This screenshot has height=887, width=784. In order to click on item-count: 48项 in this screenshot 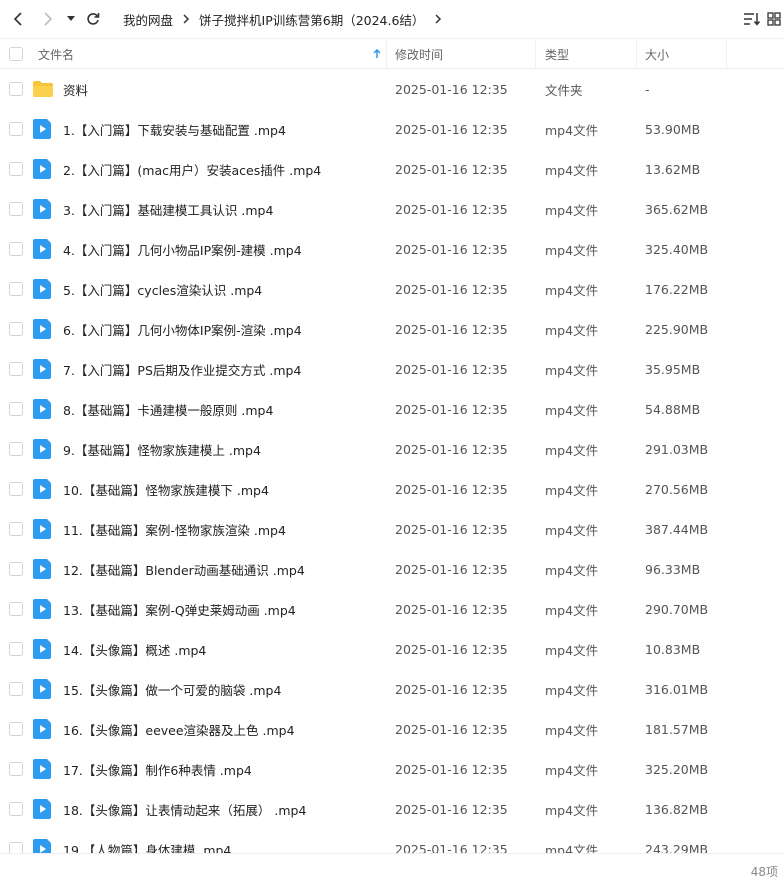, I will do `click(764, 871)`.